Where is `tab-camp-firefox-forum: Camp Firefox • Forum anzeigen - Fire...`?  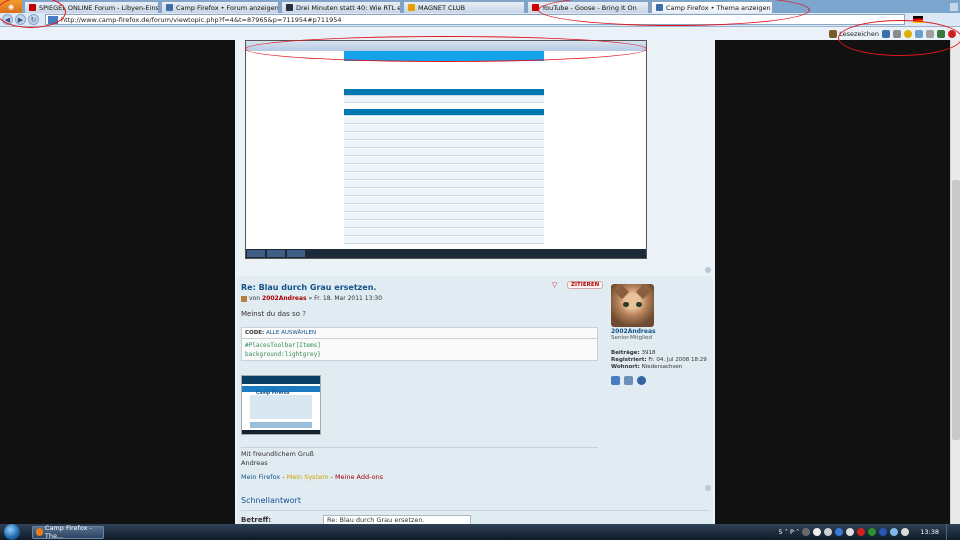 tab-camp-firefox-forum: Camp Firefox • Forum anzeigen - Fire... is located at coordinates (220, 7).